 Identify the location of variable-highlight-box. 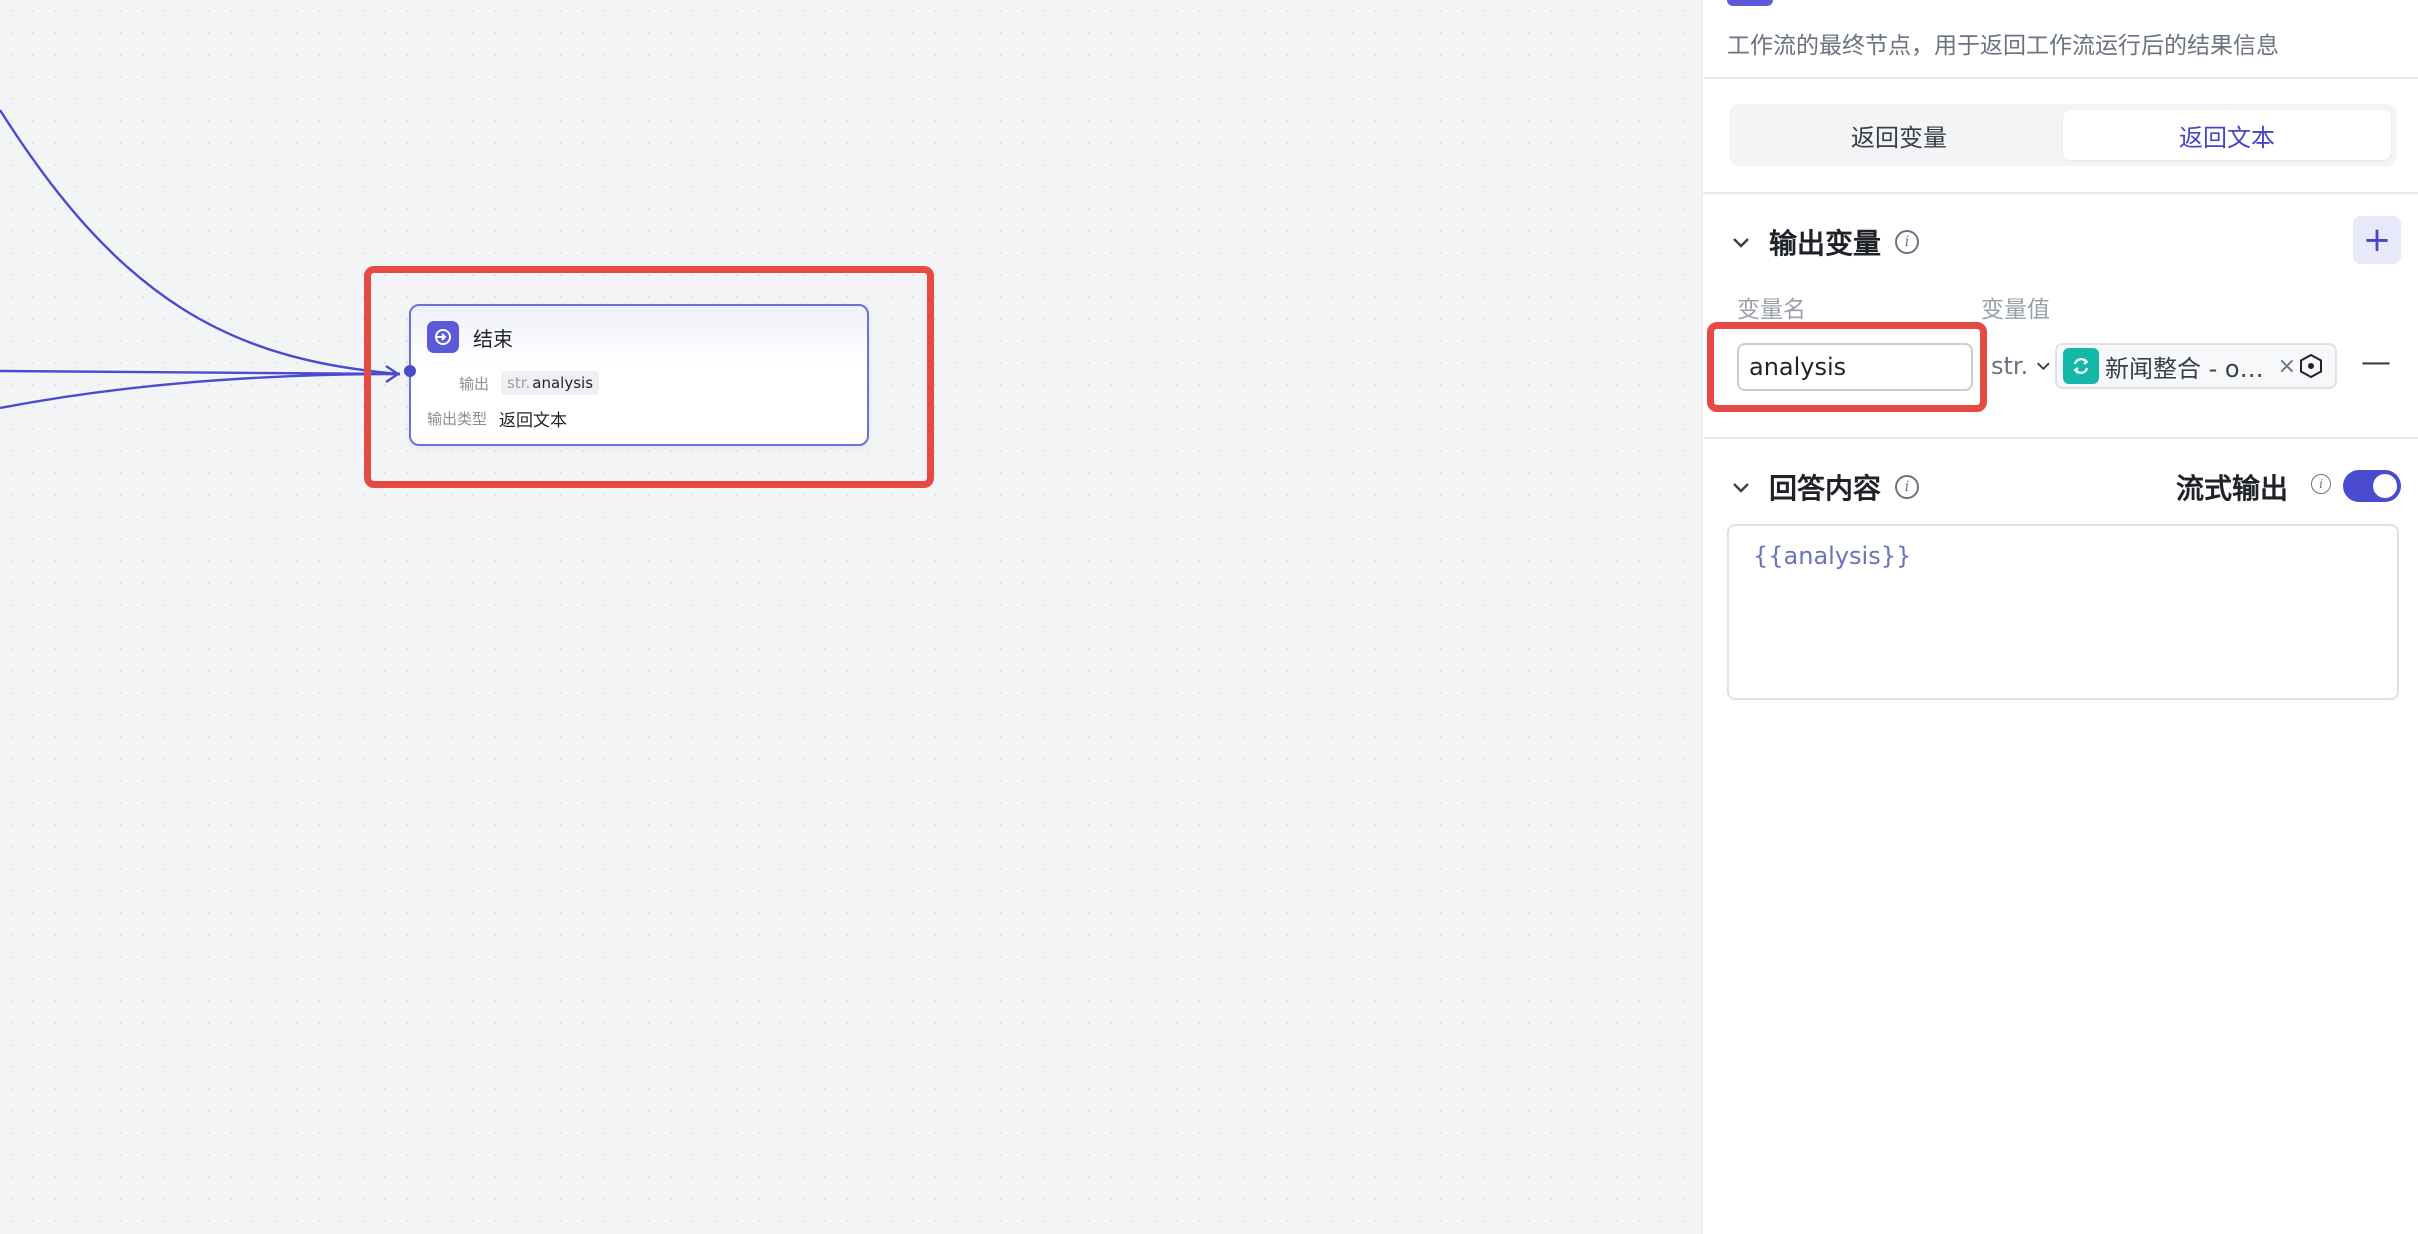
(1847, 367).